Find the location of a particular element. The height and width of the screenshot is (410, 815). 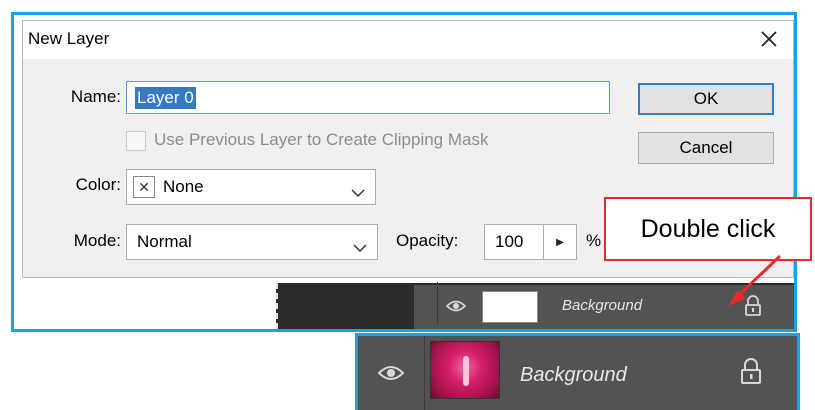

bottom-screenshot-frame: Background is located at coordinates (577, 371).